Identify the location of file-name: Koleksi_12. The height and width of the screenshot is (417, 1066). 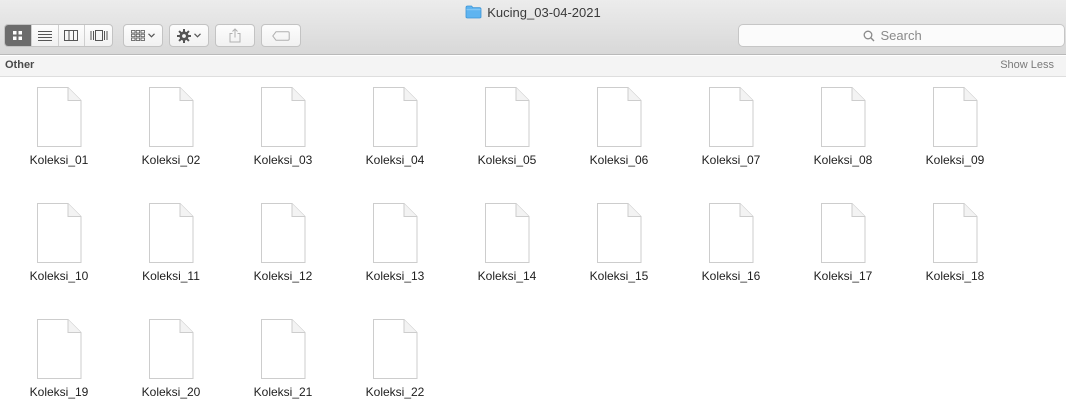
(283, 276).